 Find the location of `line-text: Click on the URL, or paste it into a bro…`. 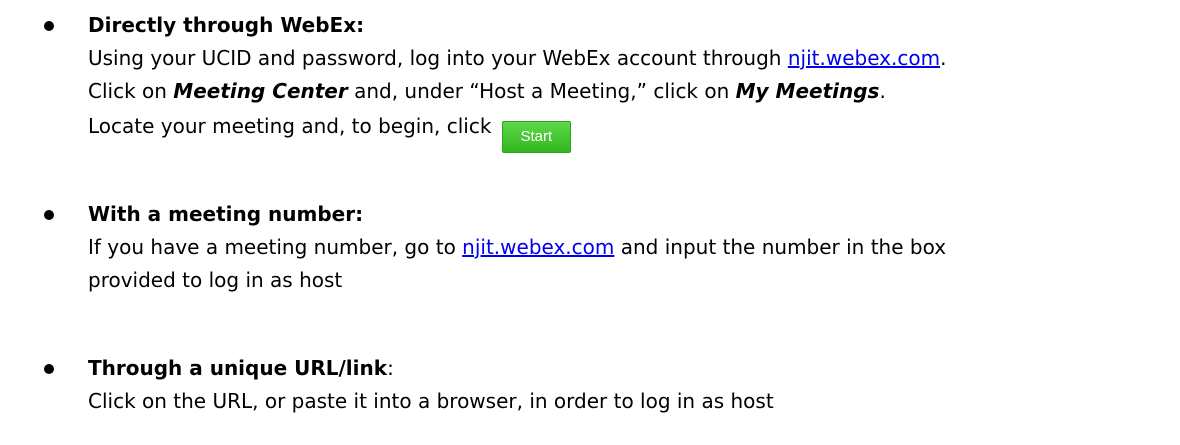

line-text: Click on the URL, or paste it into a bro… is located at coordinates (431, 401).